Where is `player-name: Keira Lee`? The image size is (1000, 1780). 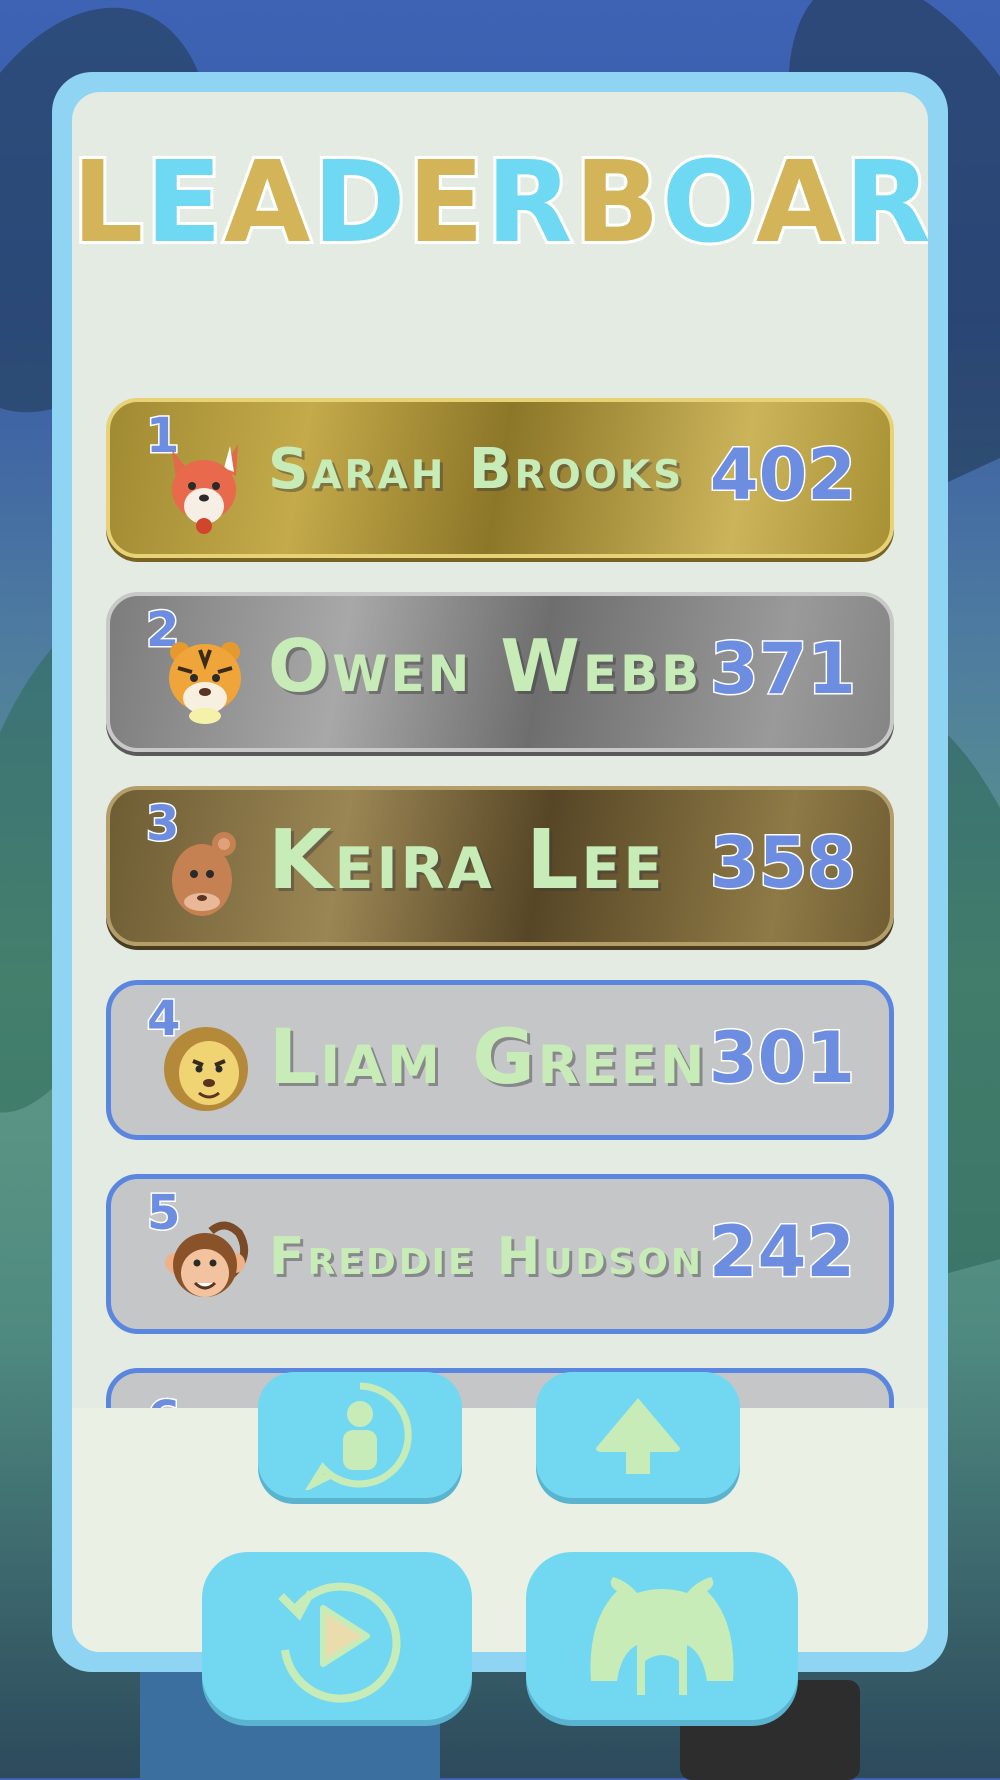 player-name: Keira Lee is located at coordinates (467, 860).